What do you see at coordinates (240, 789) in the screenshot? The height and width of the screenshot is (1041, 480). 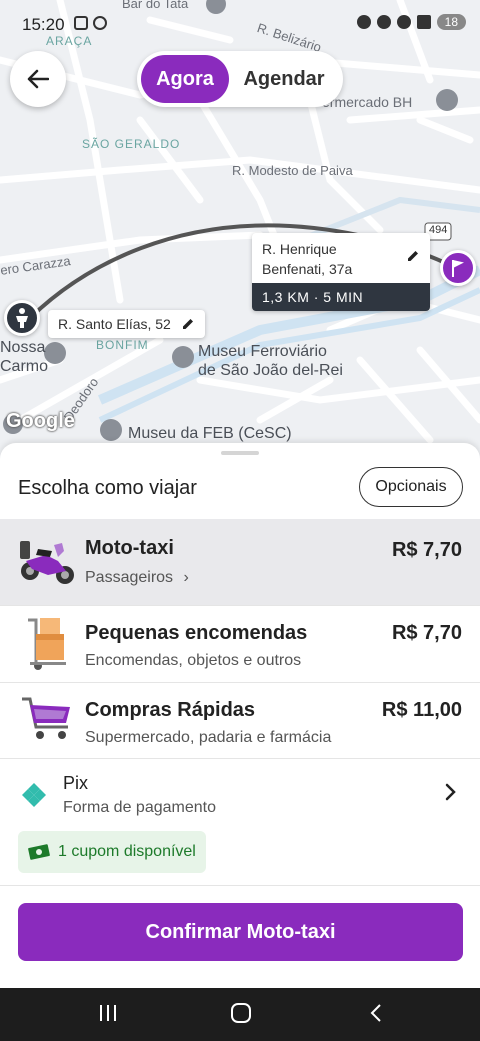 I see `payment-method-row: Pix Forma de pagamento` at bounding box center [240, 789].